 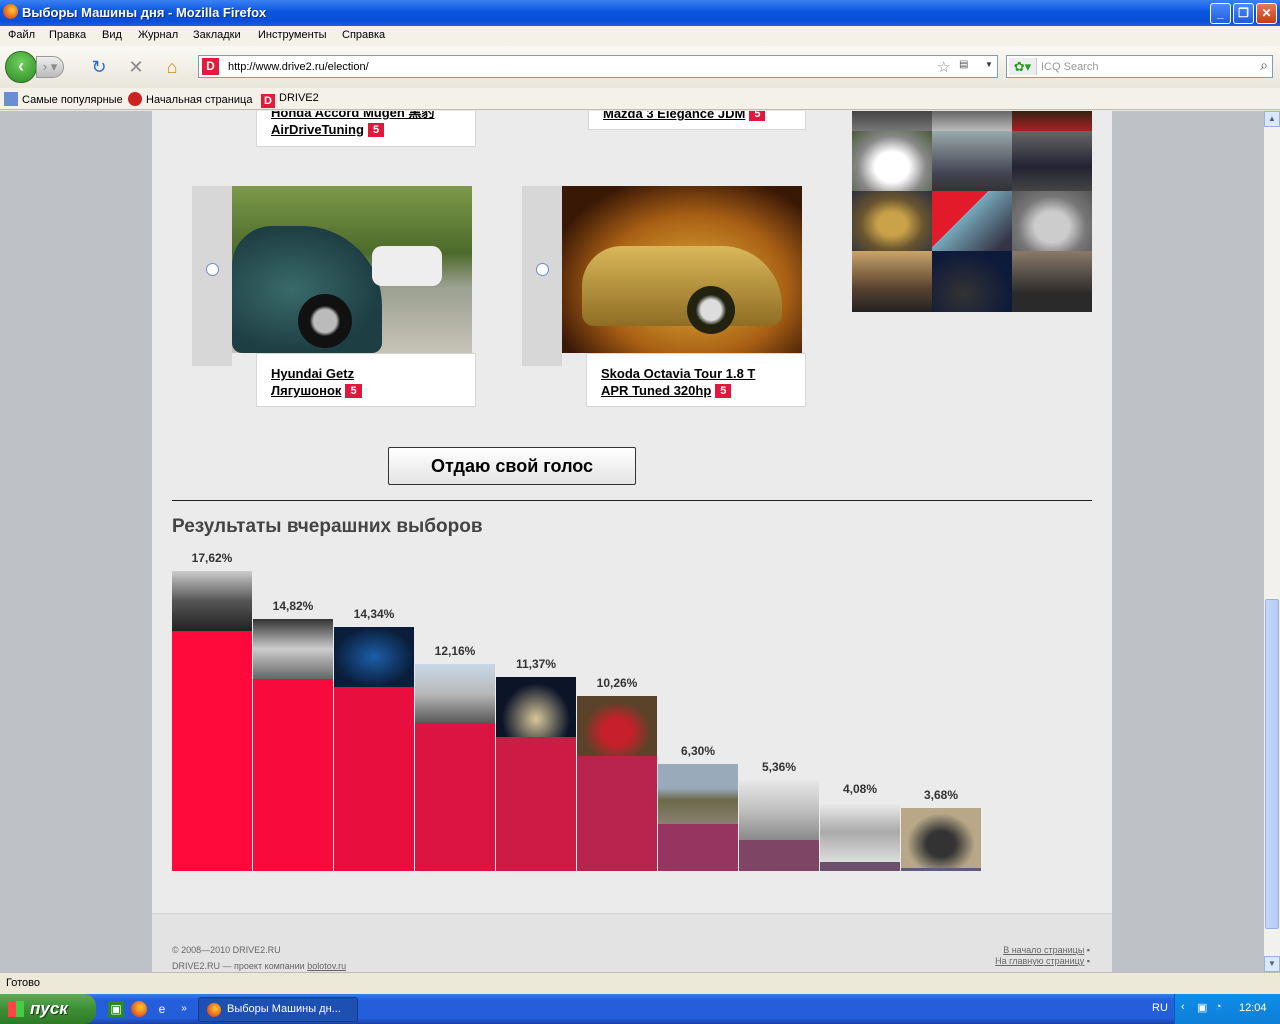 What do you see at coordinates (352, 124) in the screenshot?
I see `candidate-link-honda: Honda Accord Mugen 黒豹 AirDriveTuning` at bounding box center [352, 124].